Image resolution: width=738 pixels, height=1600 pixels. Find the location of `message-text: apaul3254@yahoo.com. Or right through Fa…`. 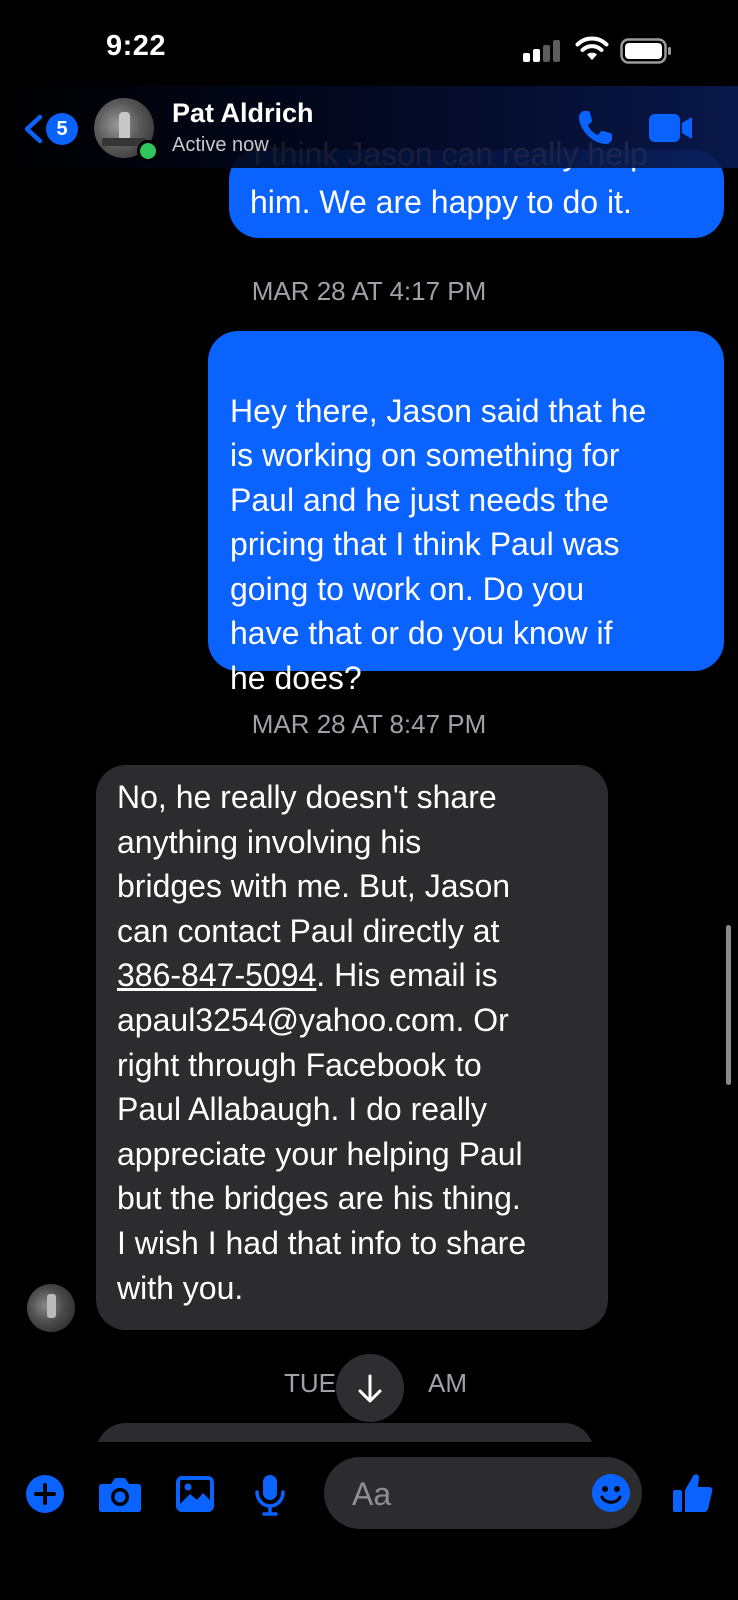

message-text: apaul3254@yahoo.com. Or right through Fa… is located at coordinates (322, 1153).